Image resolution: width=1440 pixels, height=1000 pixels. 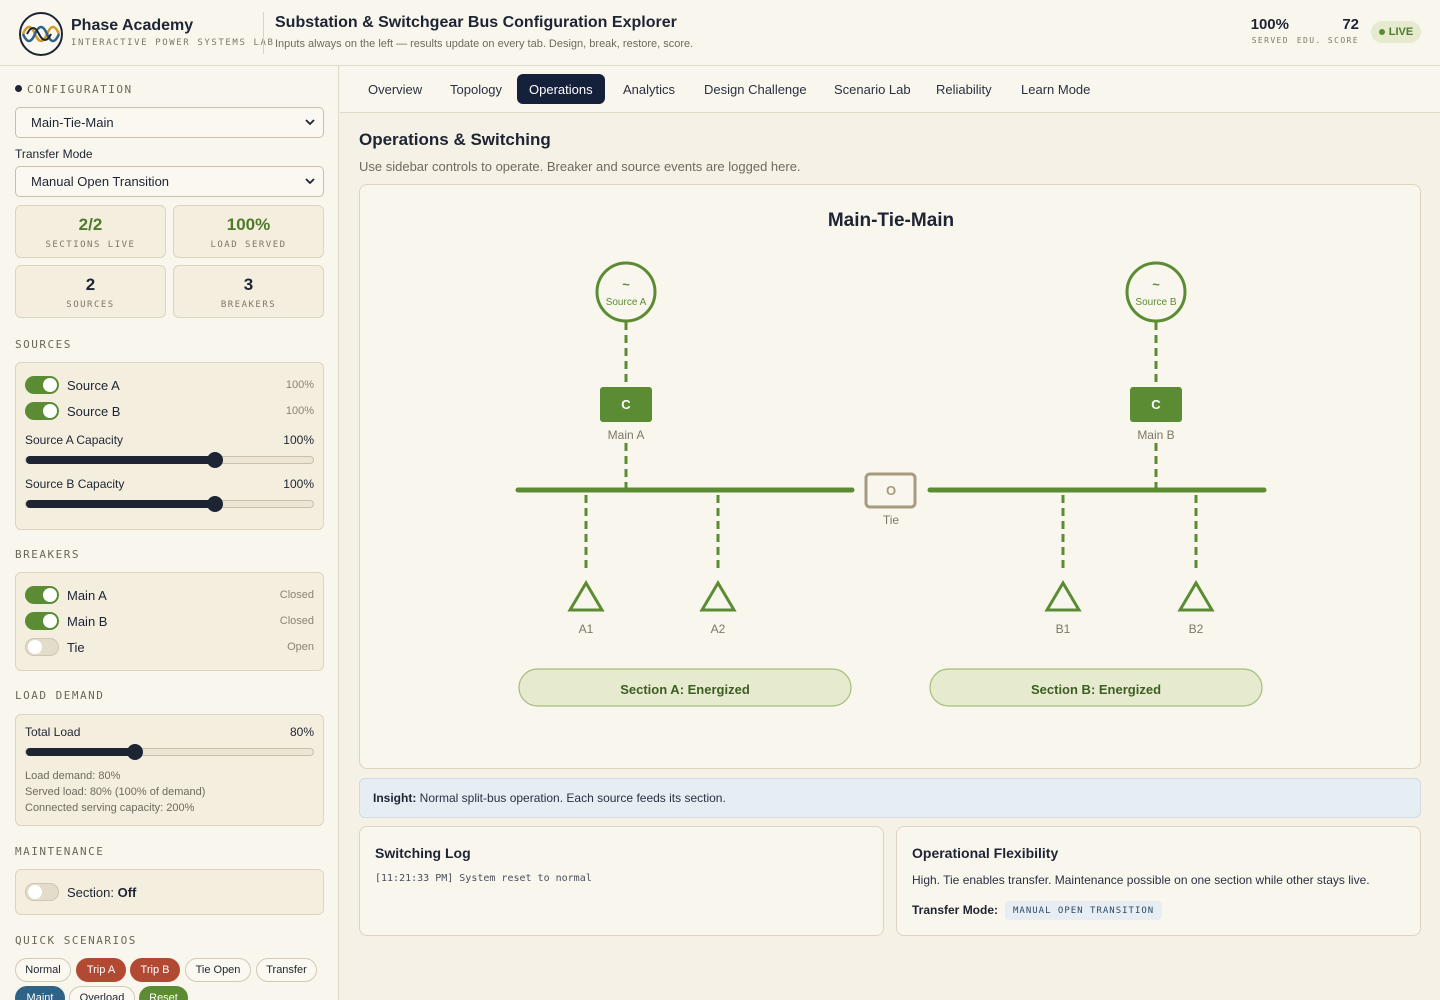 What do you see at coordinates (42, 621) in the screenshot?
I see `breaker-main-b-toggle` at bounding box center [42, 621].